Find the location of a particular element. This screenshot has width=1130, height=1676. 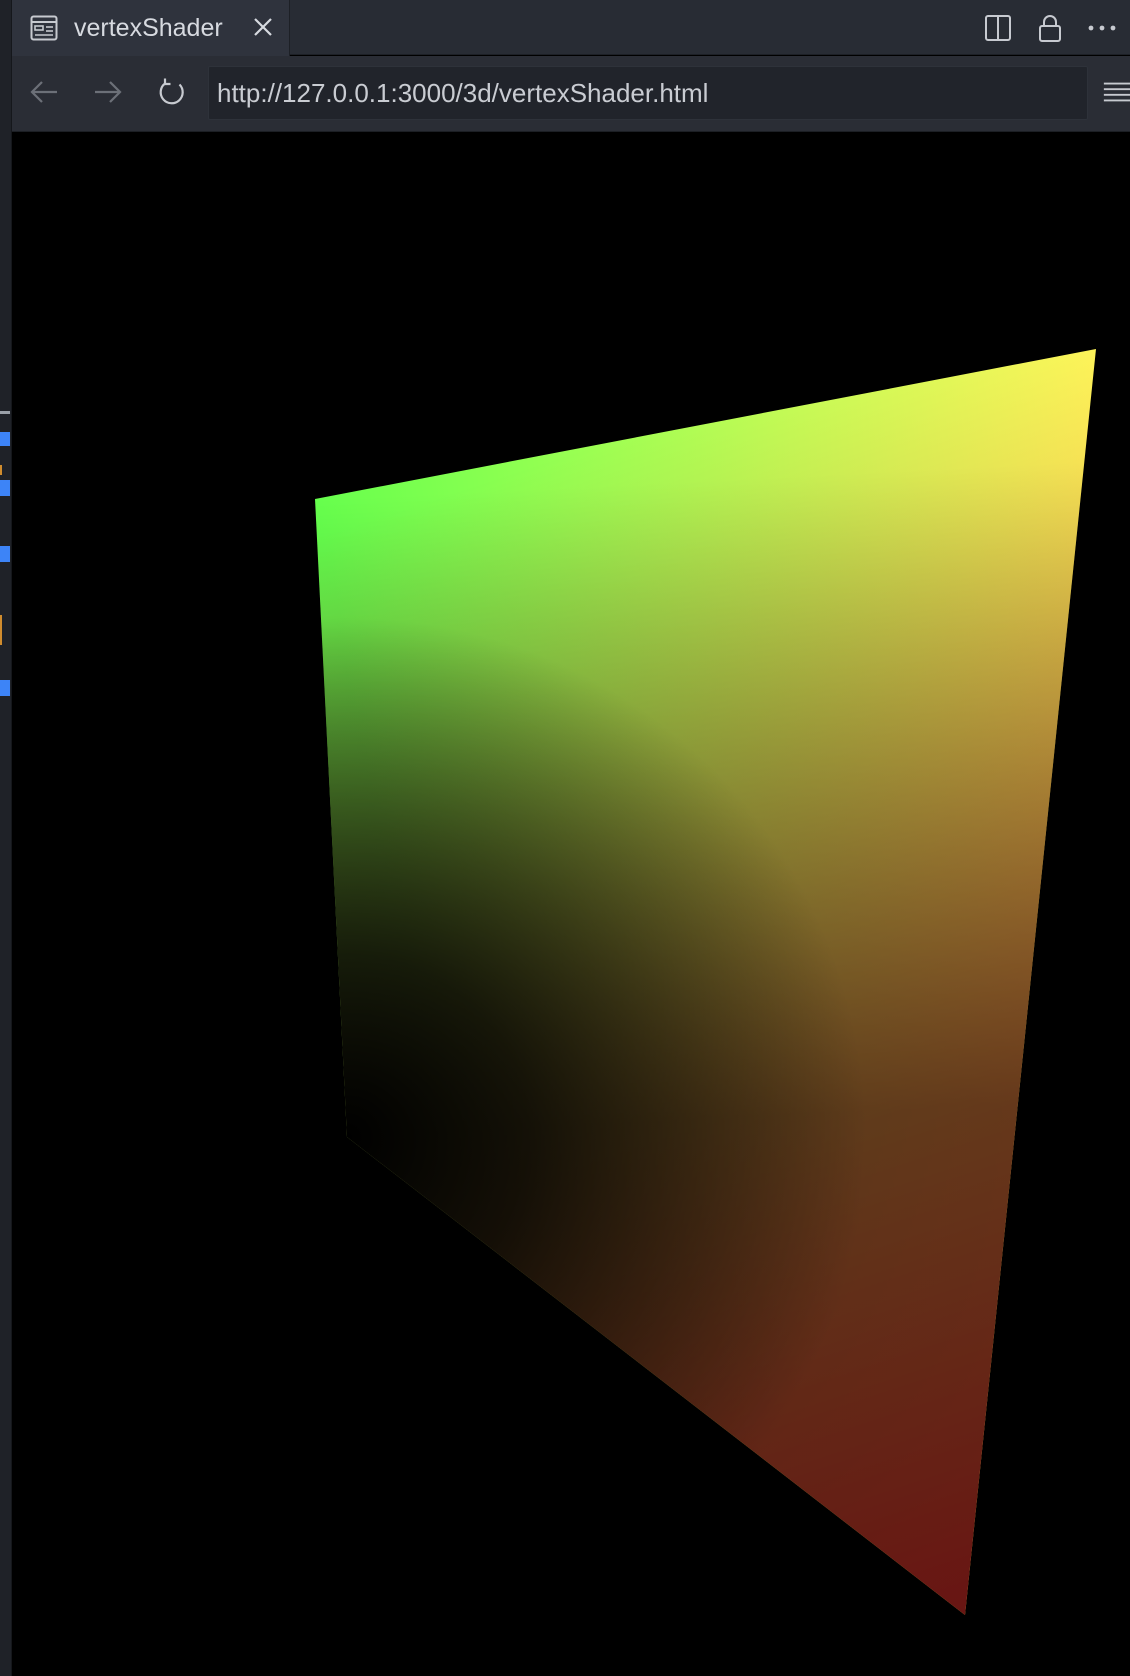

gutter-divider is located at coordinates (5, 412).